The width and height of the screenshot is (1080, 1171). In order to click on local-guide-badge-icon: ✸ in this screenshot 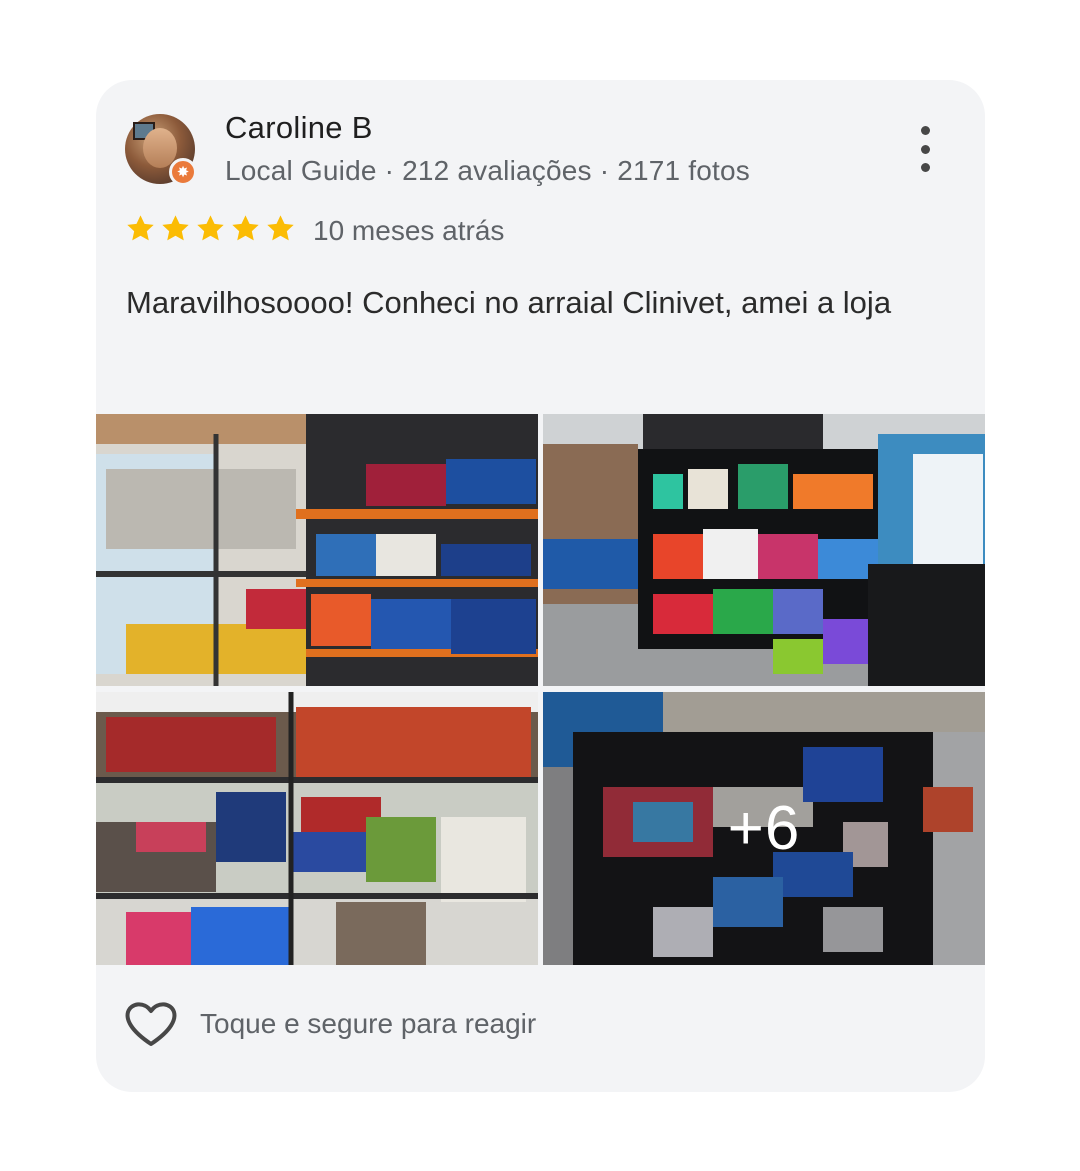, I will do `click(183, 172)`.